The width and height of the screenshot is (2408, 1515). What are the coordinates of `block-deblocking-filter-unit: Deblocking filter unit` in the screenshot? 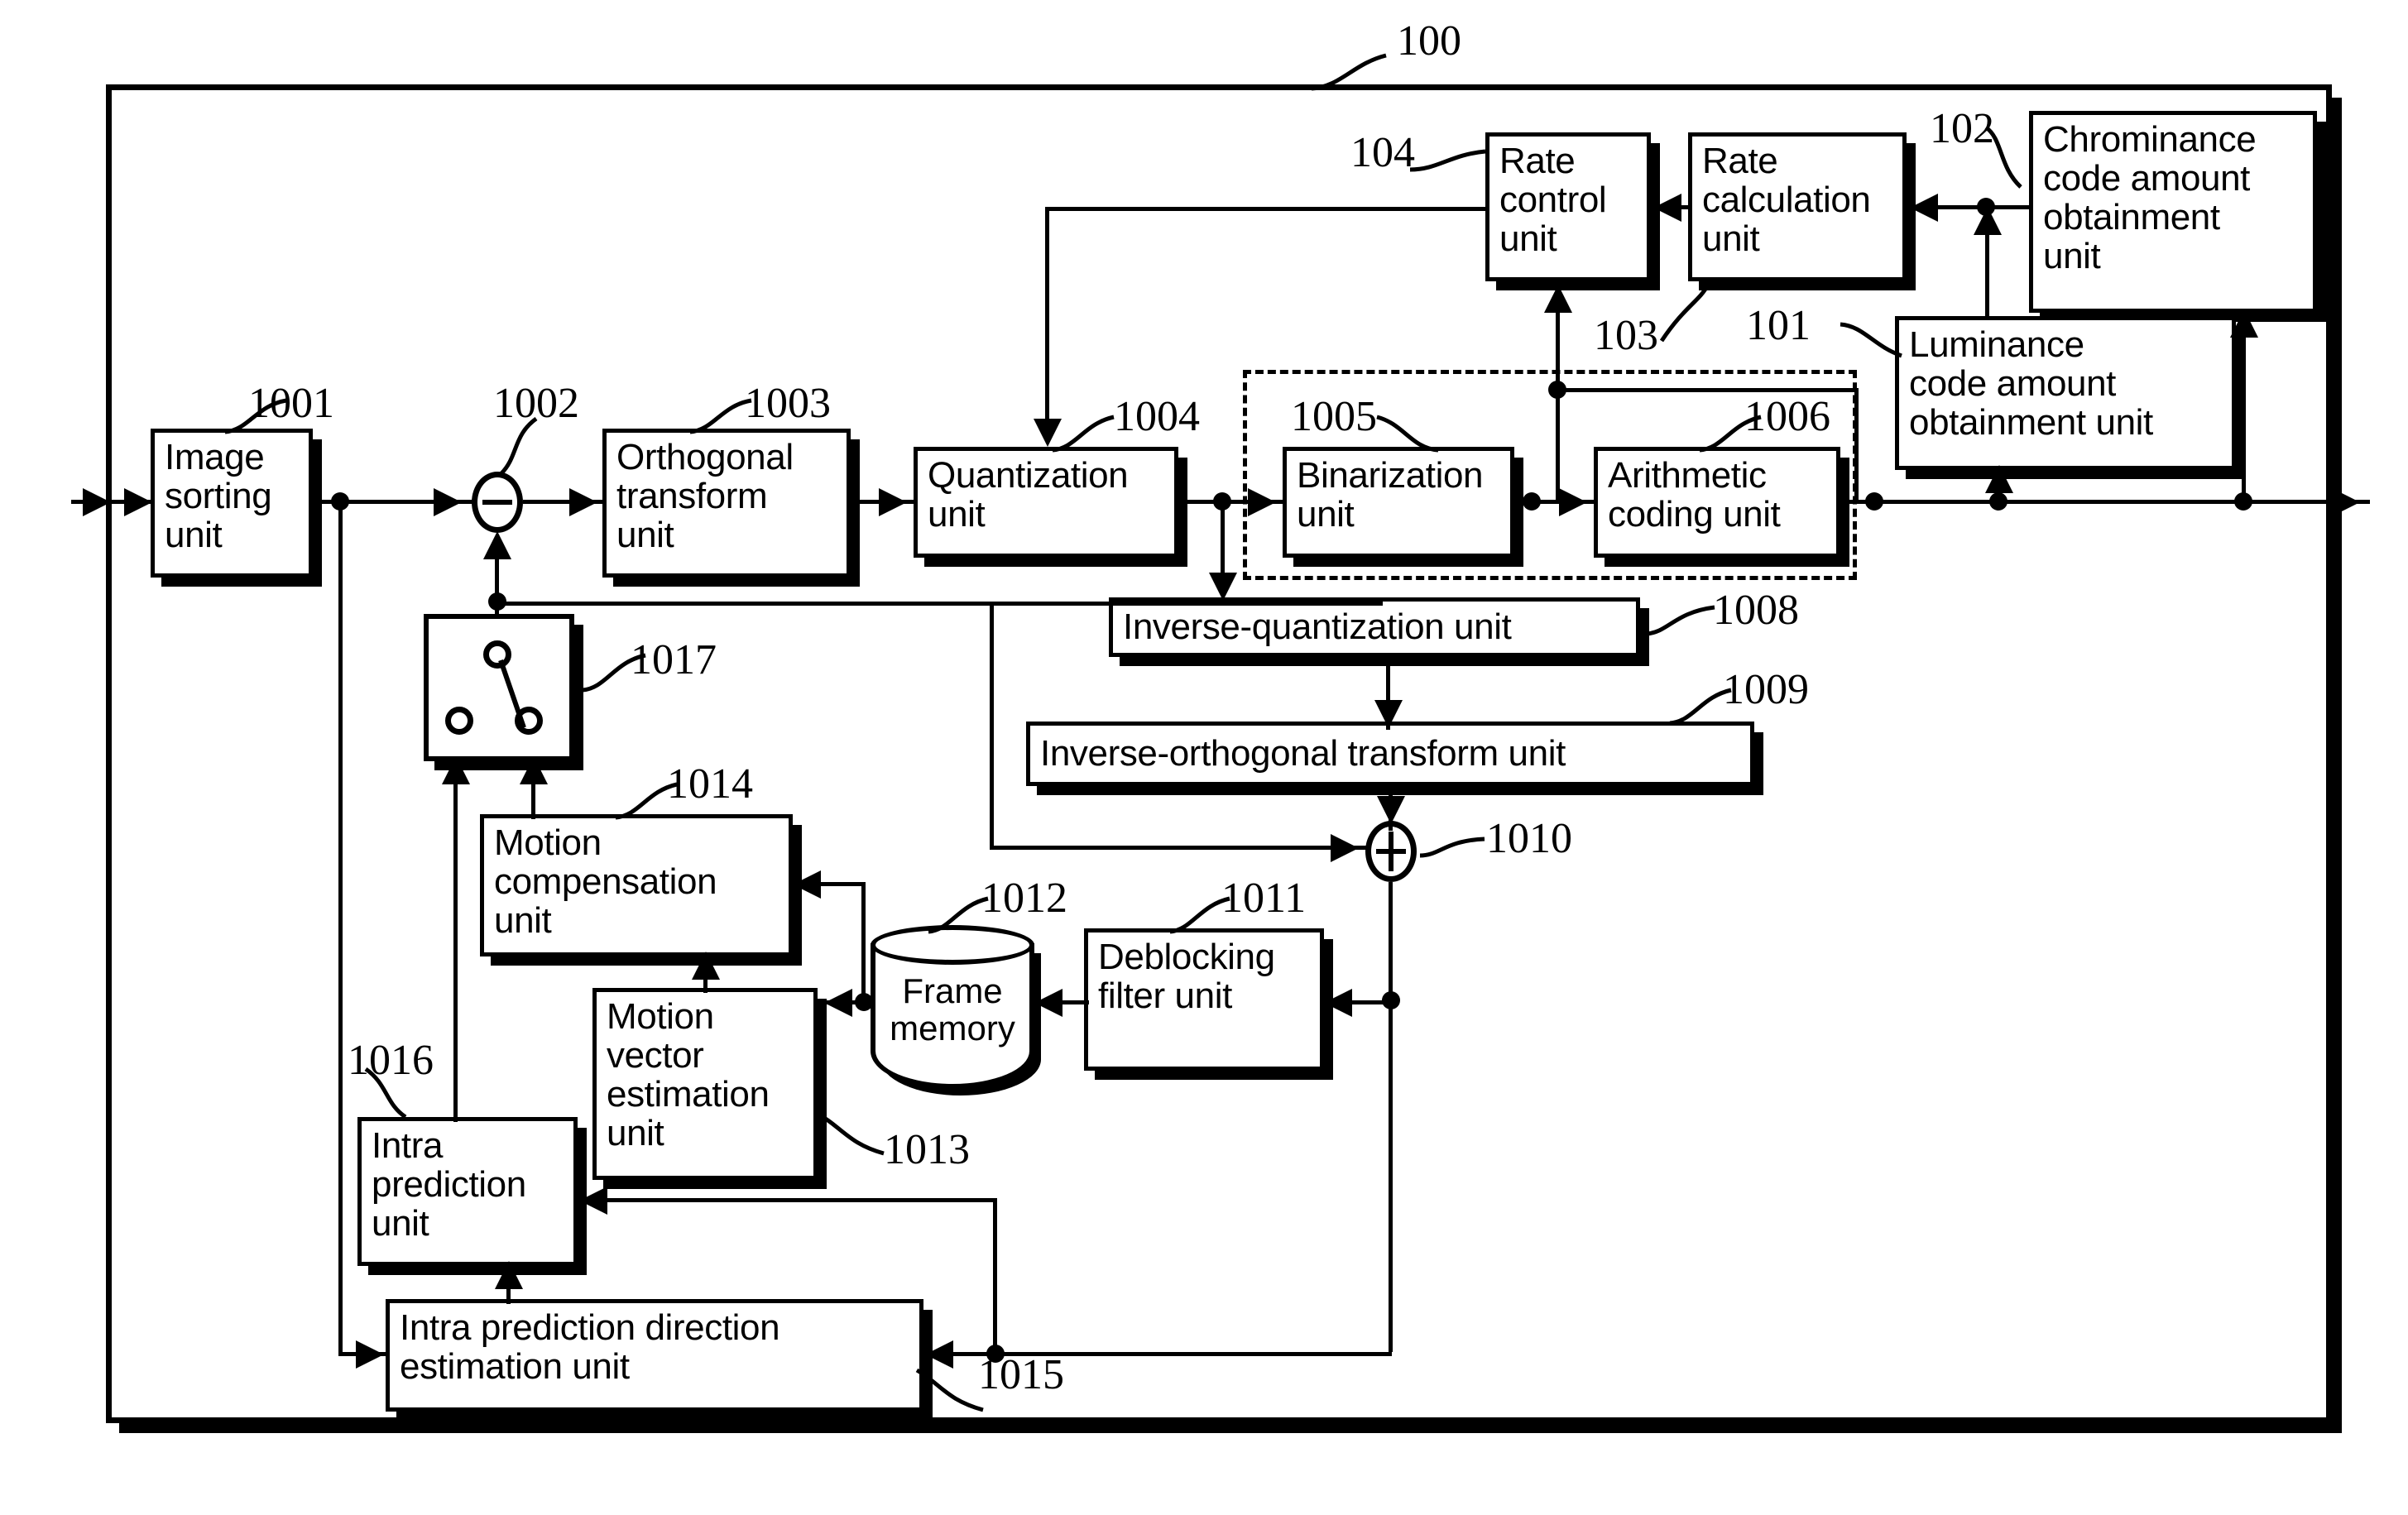 It's located at (1204, 999).